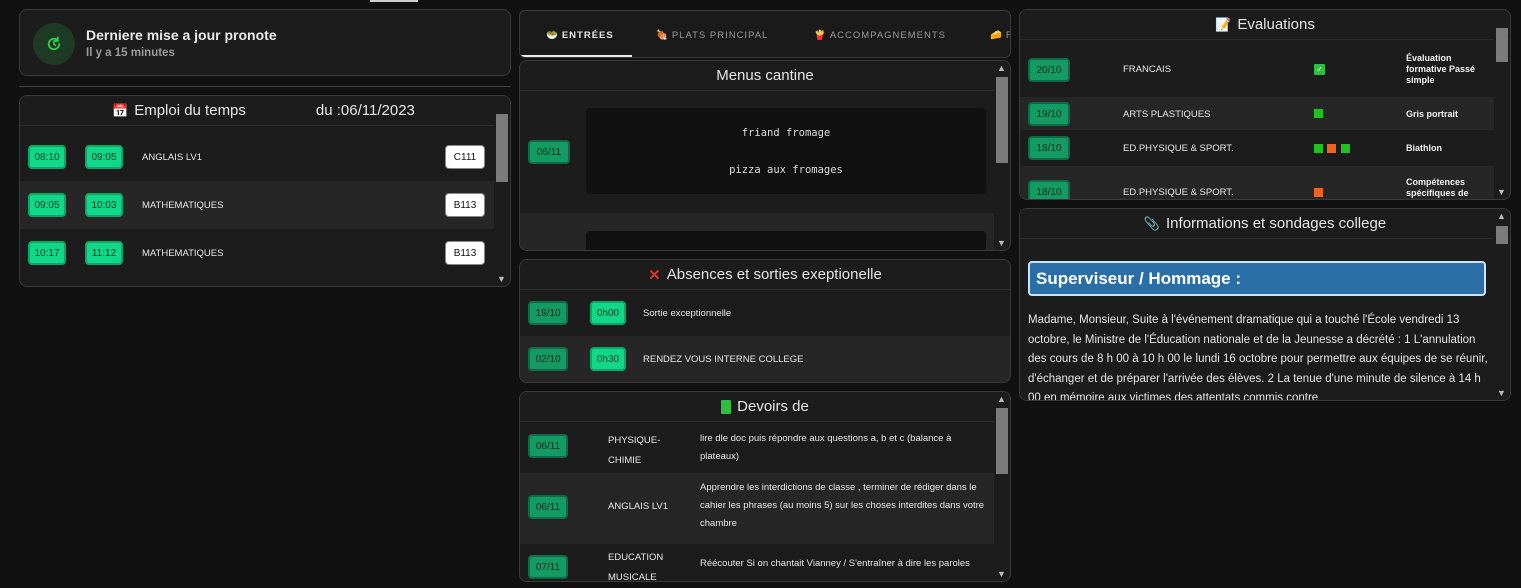 This screenshot has width=1521, height=588. I want to click on homework-subject: ANGLAIS LV1, so click(638, 506).